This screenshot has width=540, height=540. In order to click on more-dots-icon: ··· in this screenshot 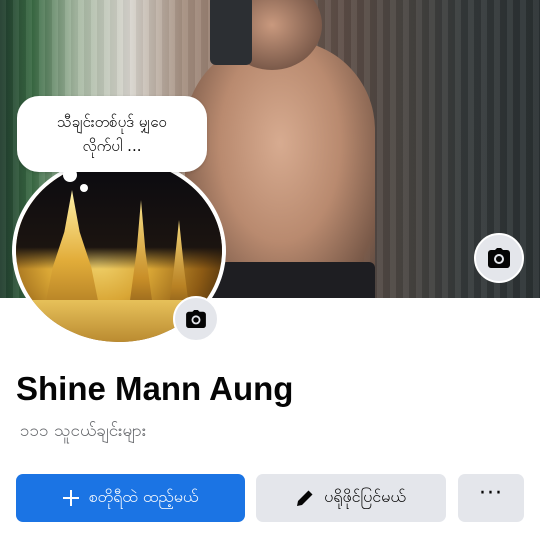, I will do `click(491, 493)`.